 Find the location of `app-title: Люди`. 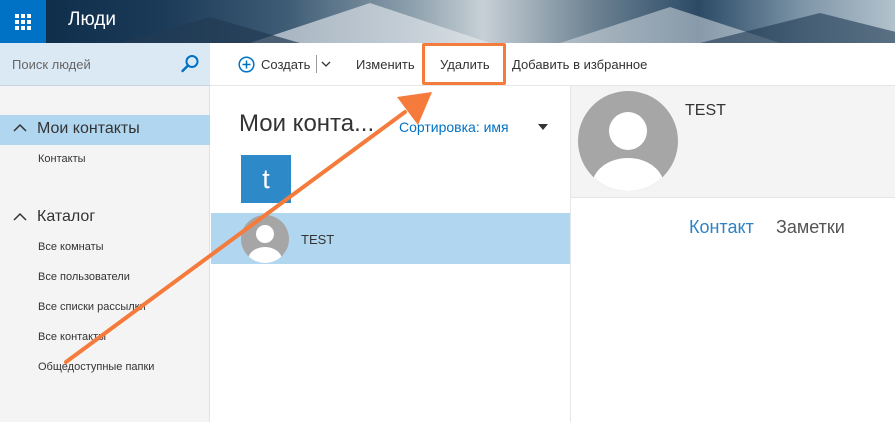

app-title: Люди is located at coordinates (92, 19).